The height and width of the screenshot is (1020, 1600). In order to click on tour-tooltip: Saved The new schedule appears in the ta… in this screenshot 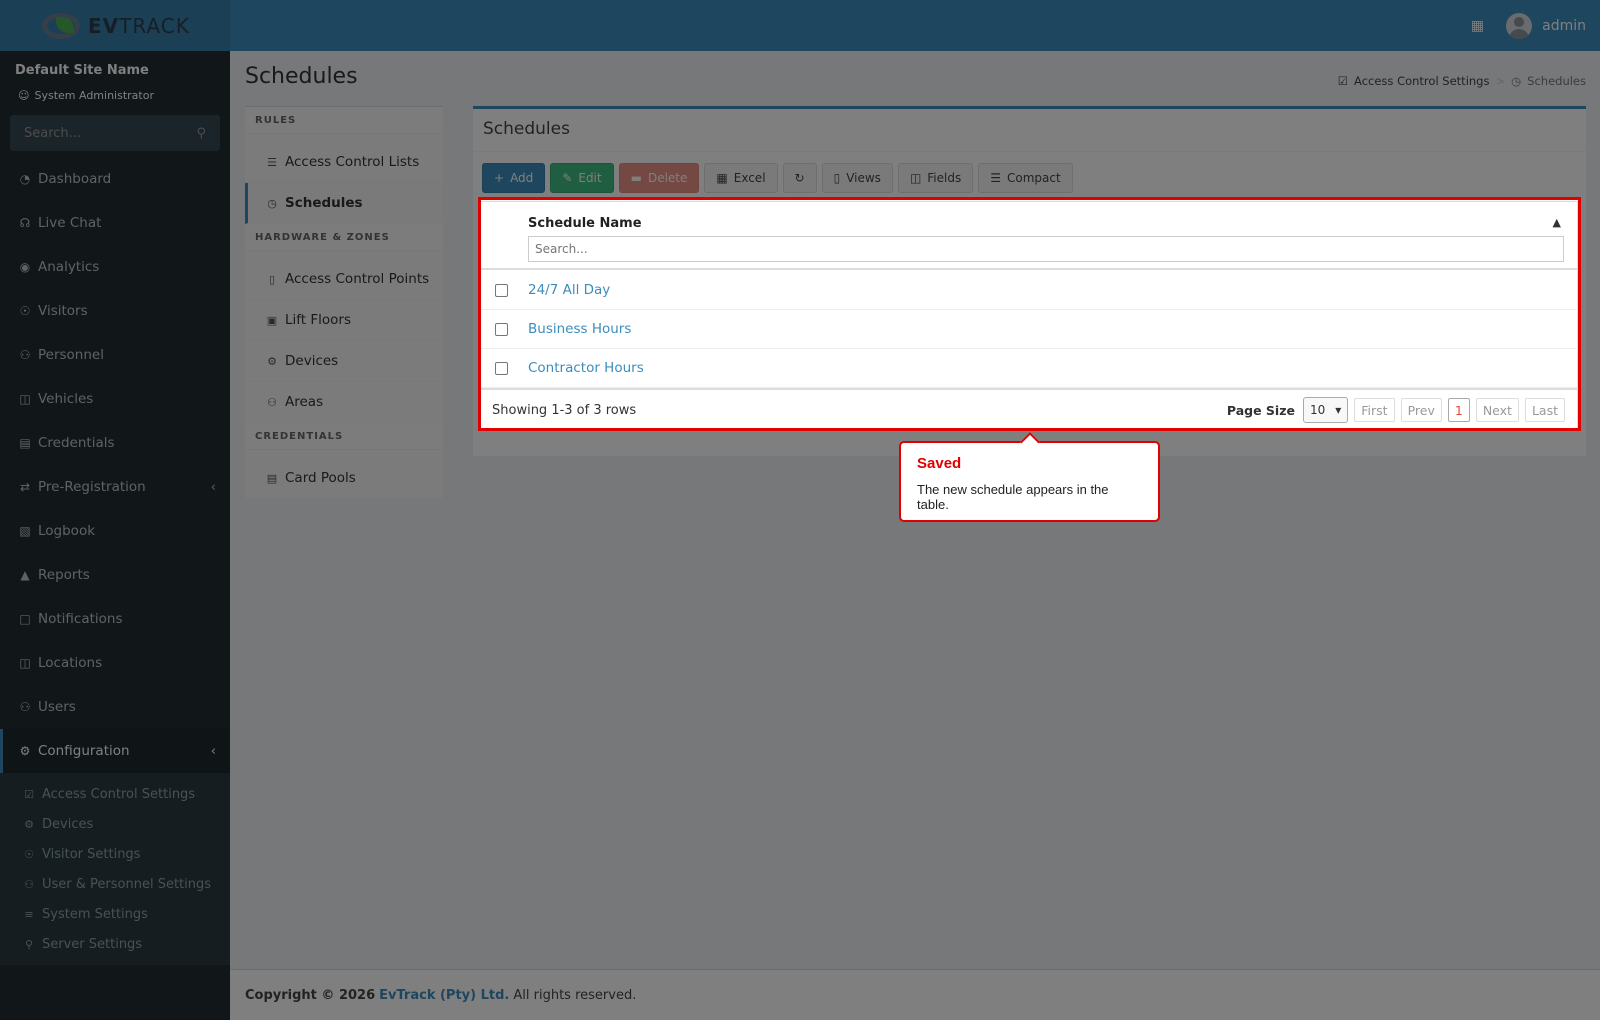, I will do `click(1029, 481)`.